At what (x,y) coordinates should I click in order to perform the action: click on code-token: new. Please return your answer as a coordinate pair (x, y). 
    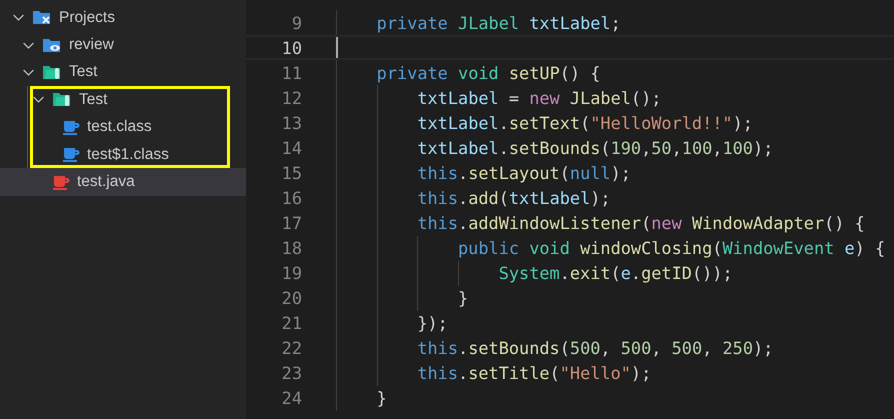
    Looking at the image, I should click on (667, 224).